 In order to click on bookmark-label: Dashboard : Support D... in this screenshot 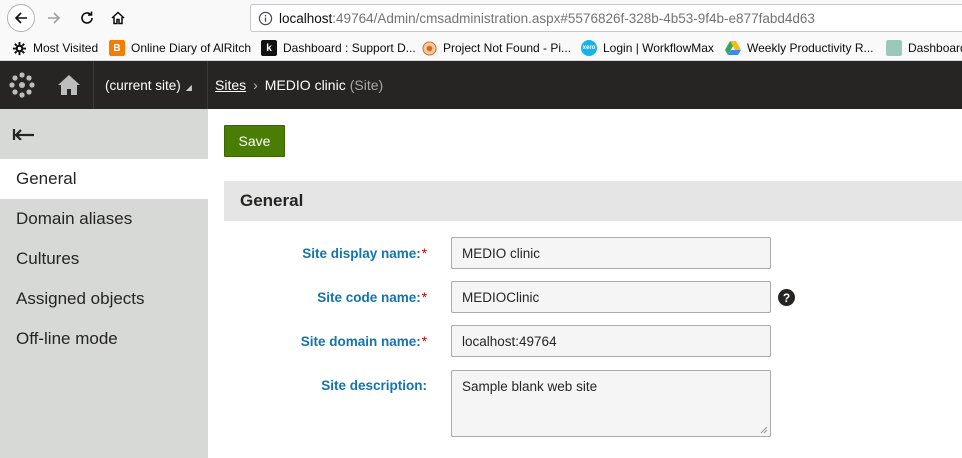, I will do `click(349, 48)`.